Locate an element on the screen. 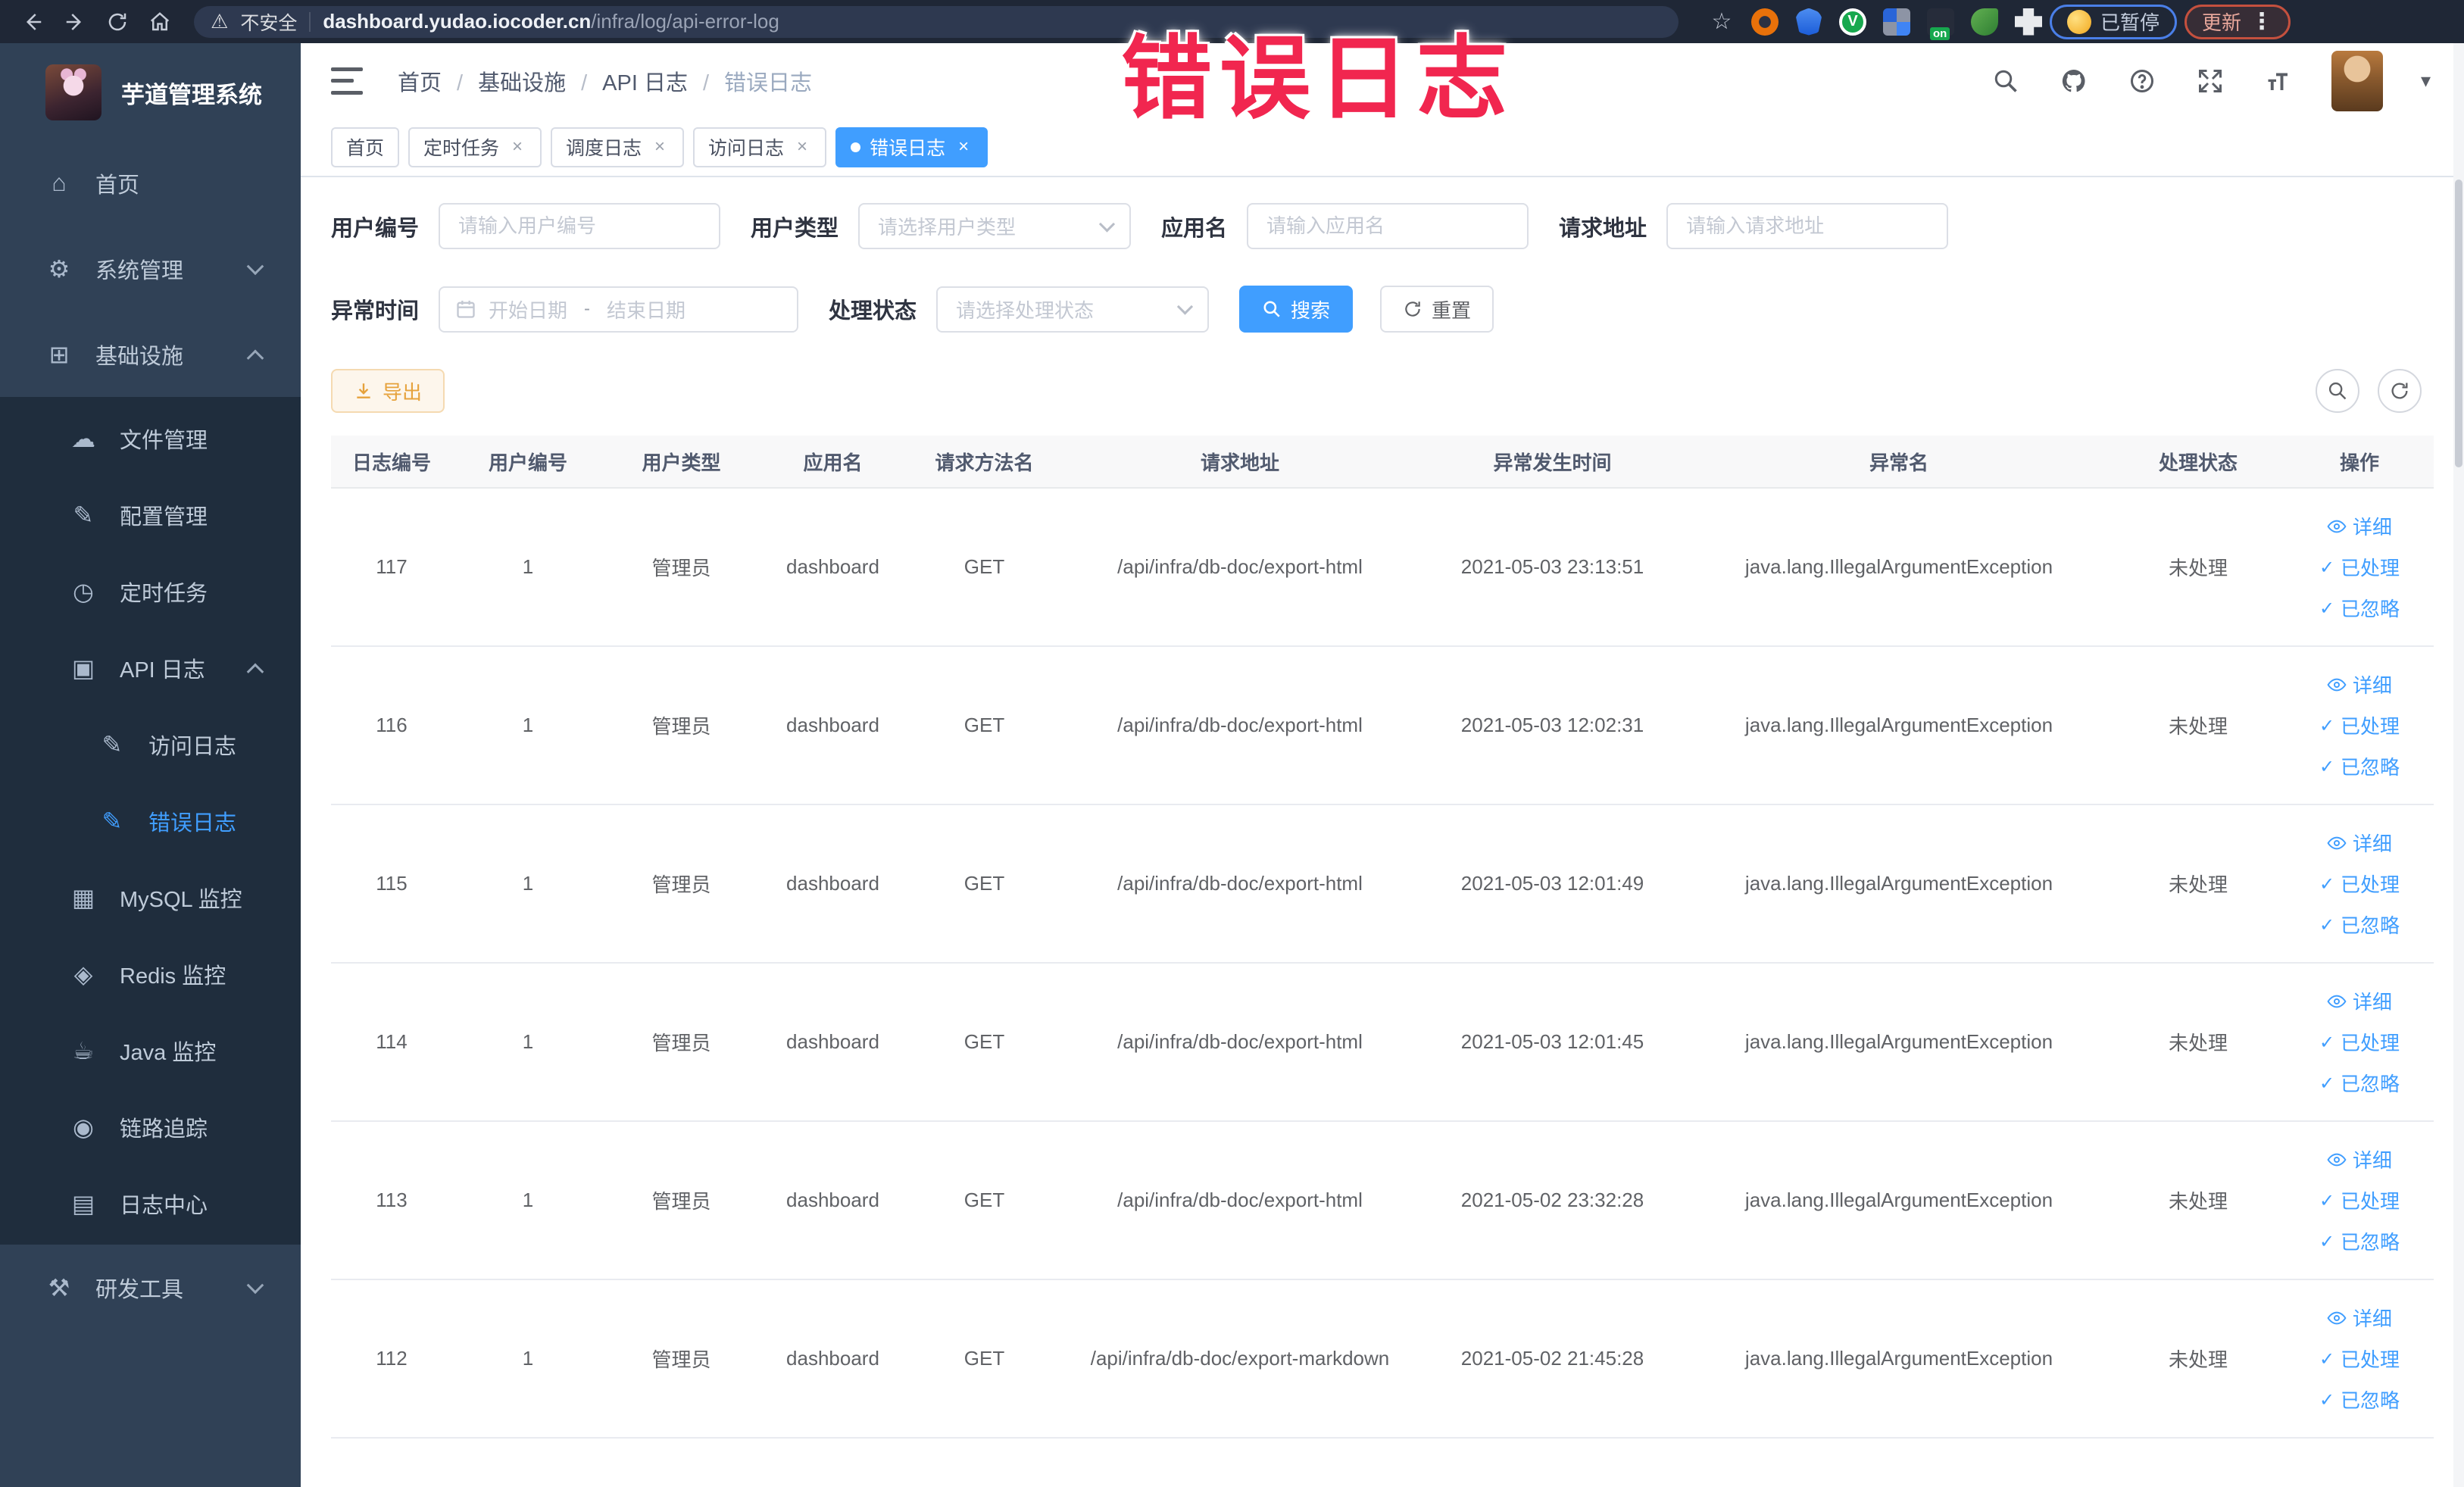 This screenshot has height=1487, width=2464. font-size-icon is located at coordinates (2278, 81).